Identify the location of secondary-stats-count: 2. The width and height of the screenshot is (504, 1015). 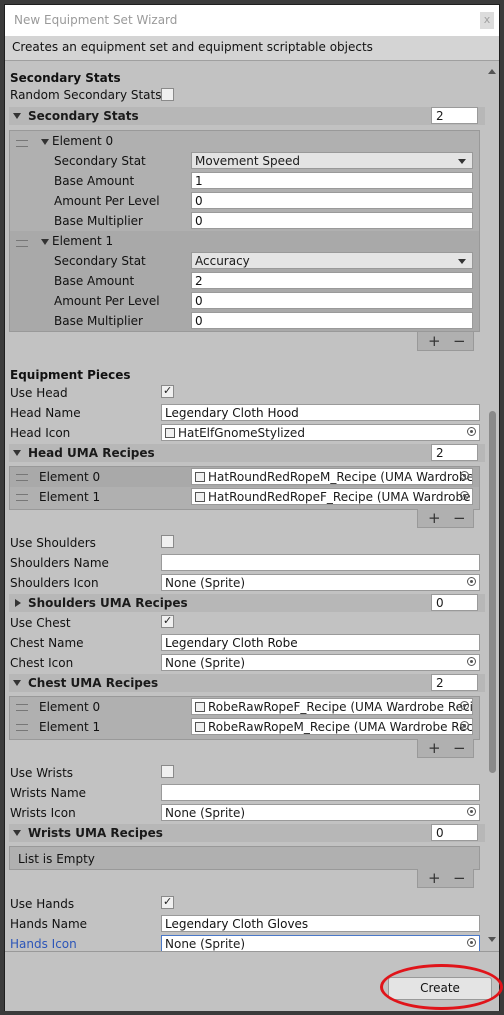
(454, 115).